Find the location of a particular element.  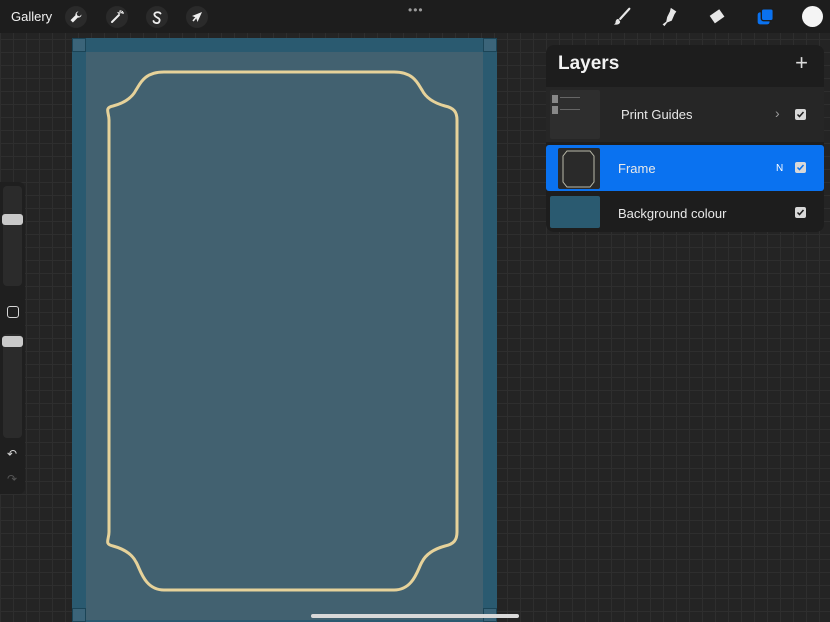

left-sidebar: ↶ ↷ is located at coordinates (12, 338).